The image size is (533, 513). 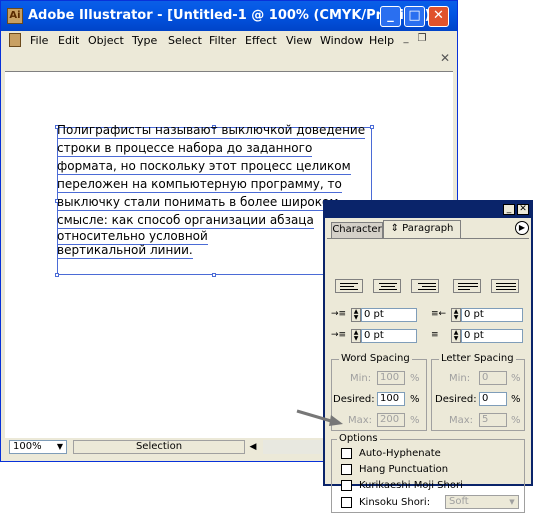 What do you see at coordinates (390, 16) in the screenshot?
I see `minimize-button: _` at bounding box center [390, 16].